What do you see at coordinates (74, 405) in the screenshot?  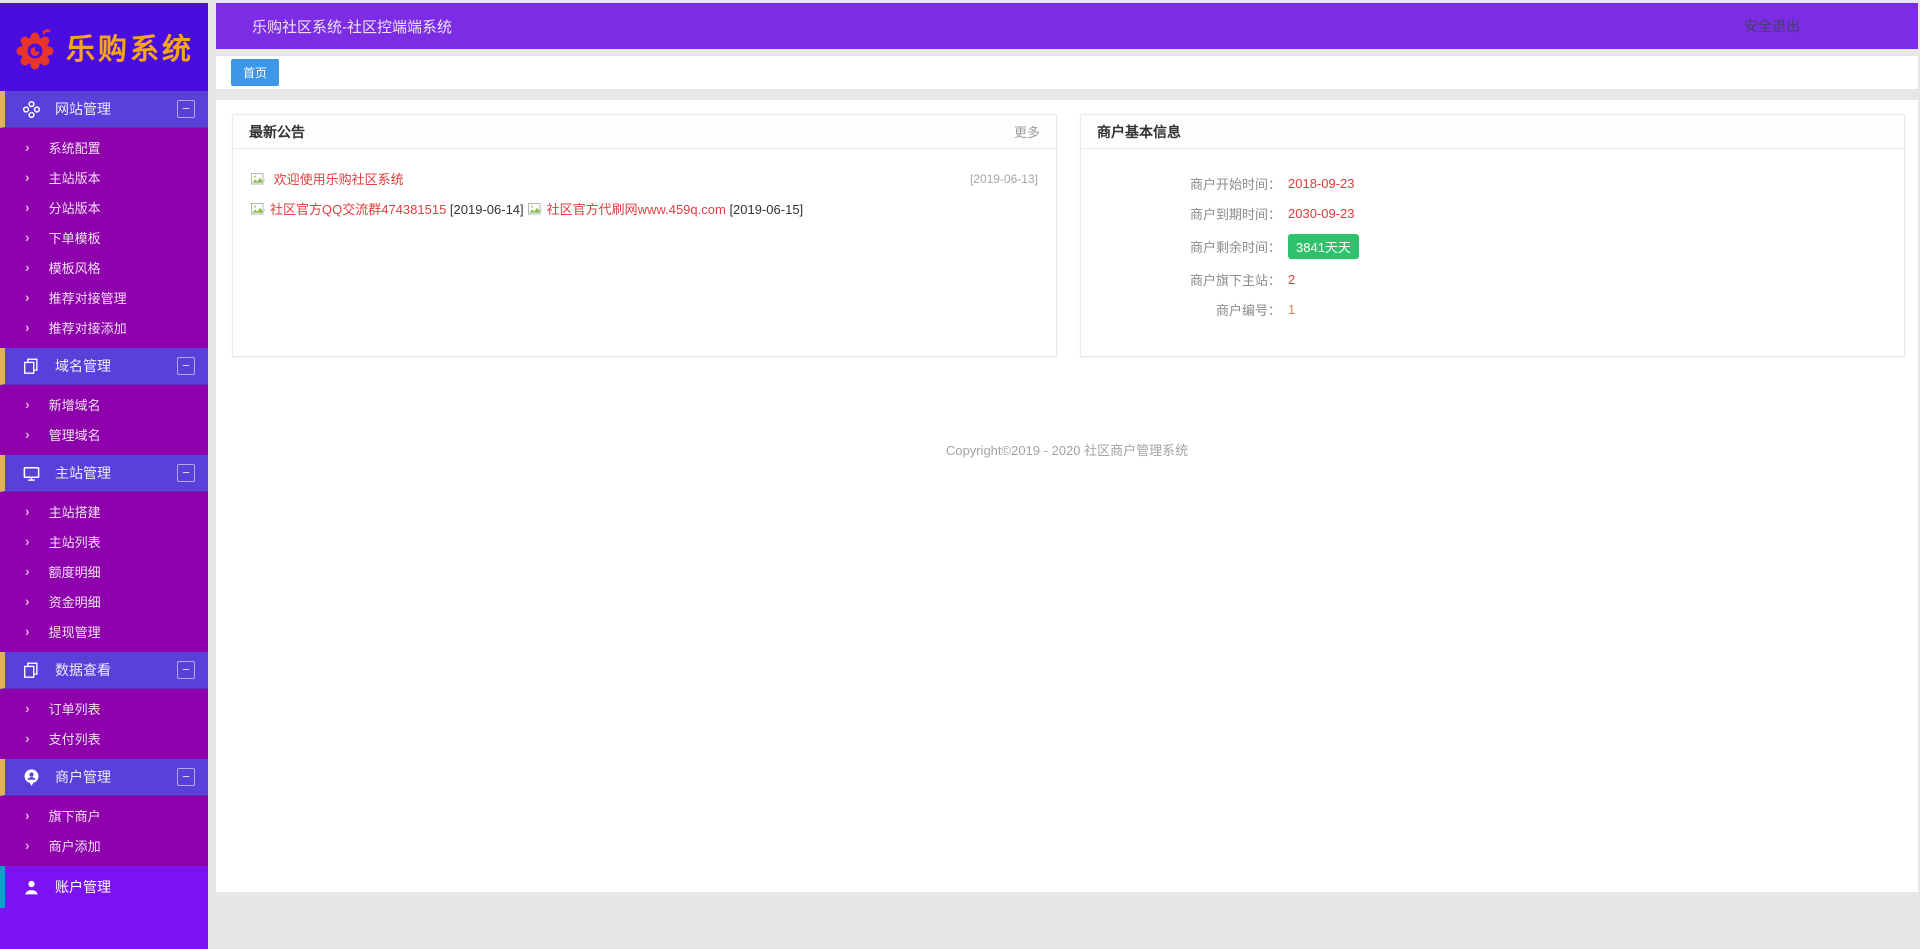 I see `sidebar-item-label: 新增域名` at bounding box center [74, 405].